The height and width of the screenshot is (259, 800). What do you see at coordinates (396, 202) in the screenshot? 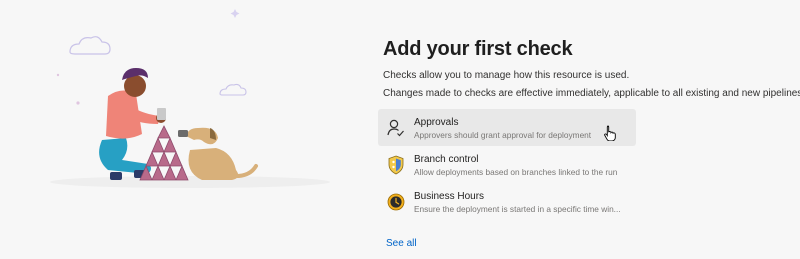
I see `clock-icon` at bounding box center [396, 202].